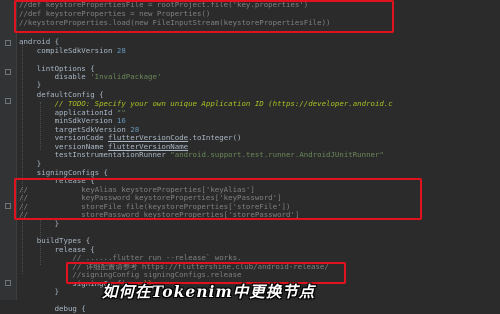 Image resolution: width=500 pixels, height=314 pixels. I want to click on highlight-box-signing-configs, so click(218, 199).